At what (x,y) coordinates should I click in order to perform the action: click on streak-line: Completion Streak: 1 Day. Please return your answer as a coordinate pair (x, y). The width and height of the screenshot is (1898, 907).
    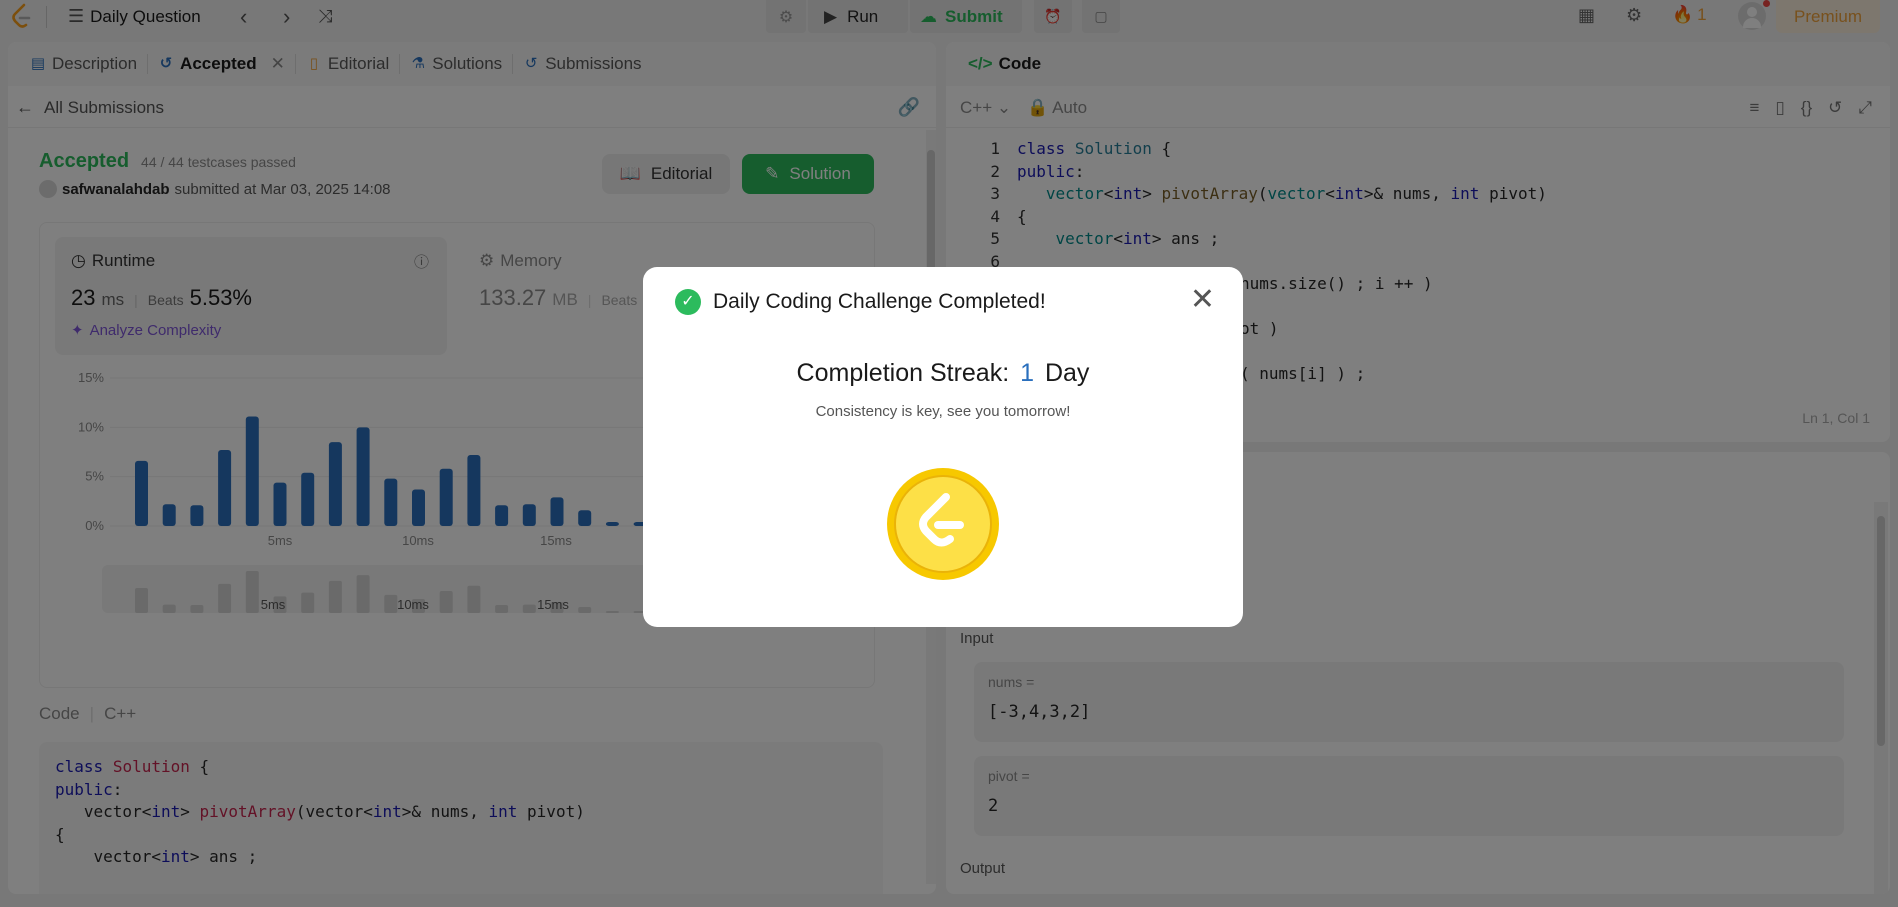
    Looking at the image, I should click on (943, 373).